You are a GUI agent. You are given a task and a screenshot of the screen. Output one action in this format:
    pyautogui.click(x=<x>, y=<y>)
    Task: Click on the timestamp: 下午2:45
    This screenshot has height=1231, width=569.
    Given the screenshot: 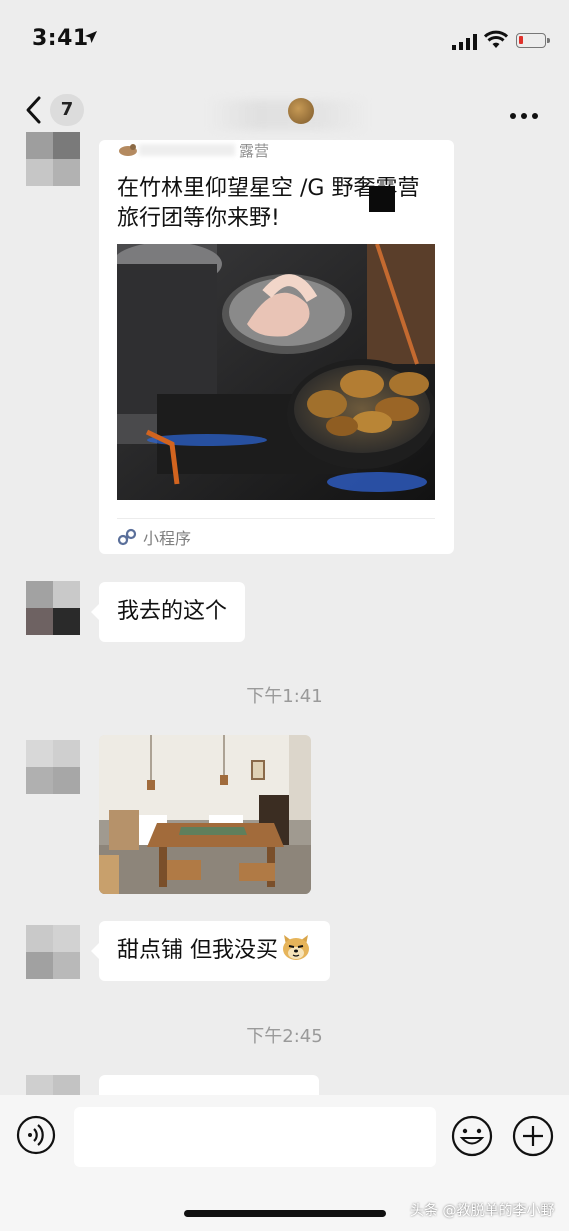 What is the action you would take?
    pyautogui.click(x=284, y=1036)
    